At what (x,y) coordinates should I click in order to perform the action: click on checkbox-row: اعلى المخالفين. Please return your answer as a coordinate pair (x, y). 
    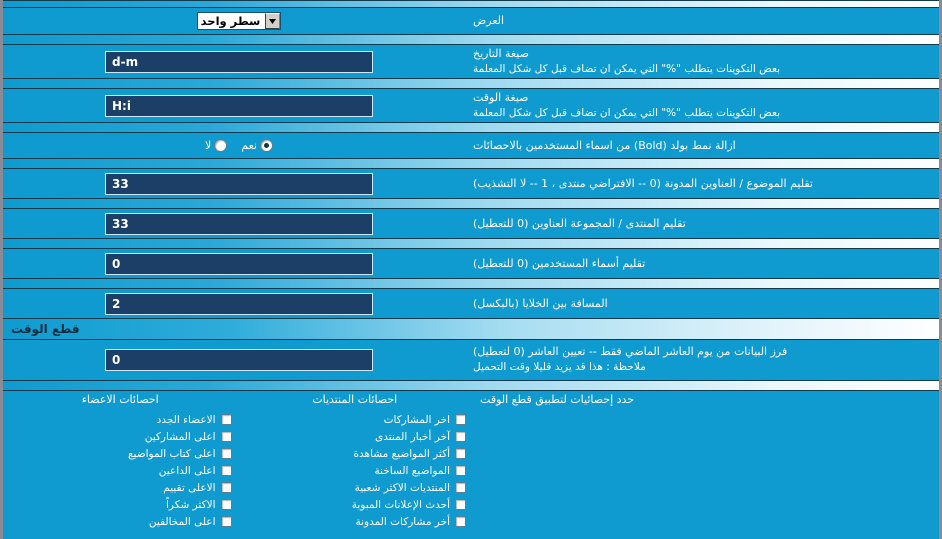
    Looking at the image, I should click on (120, 521).